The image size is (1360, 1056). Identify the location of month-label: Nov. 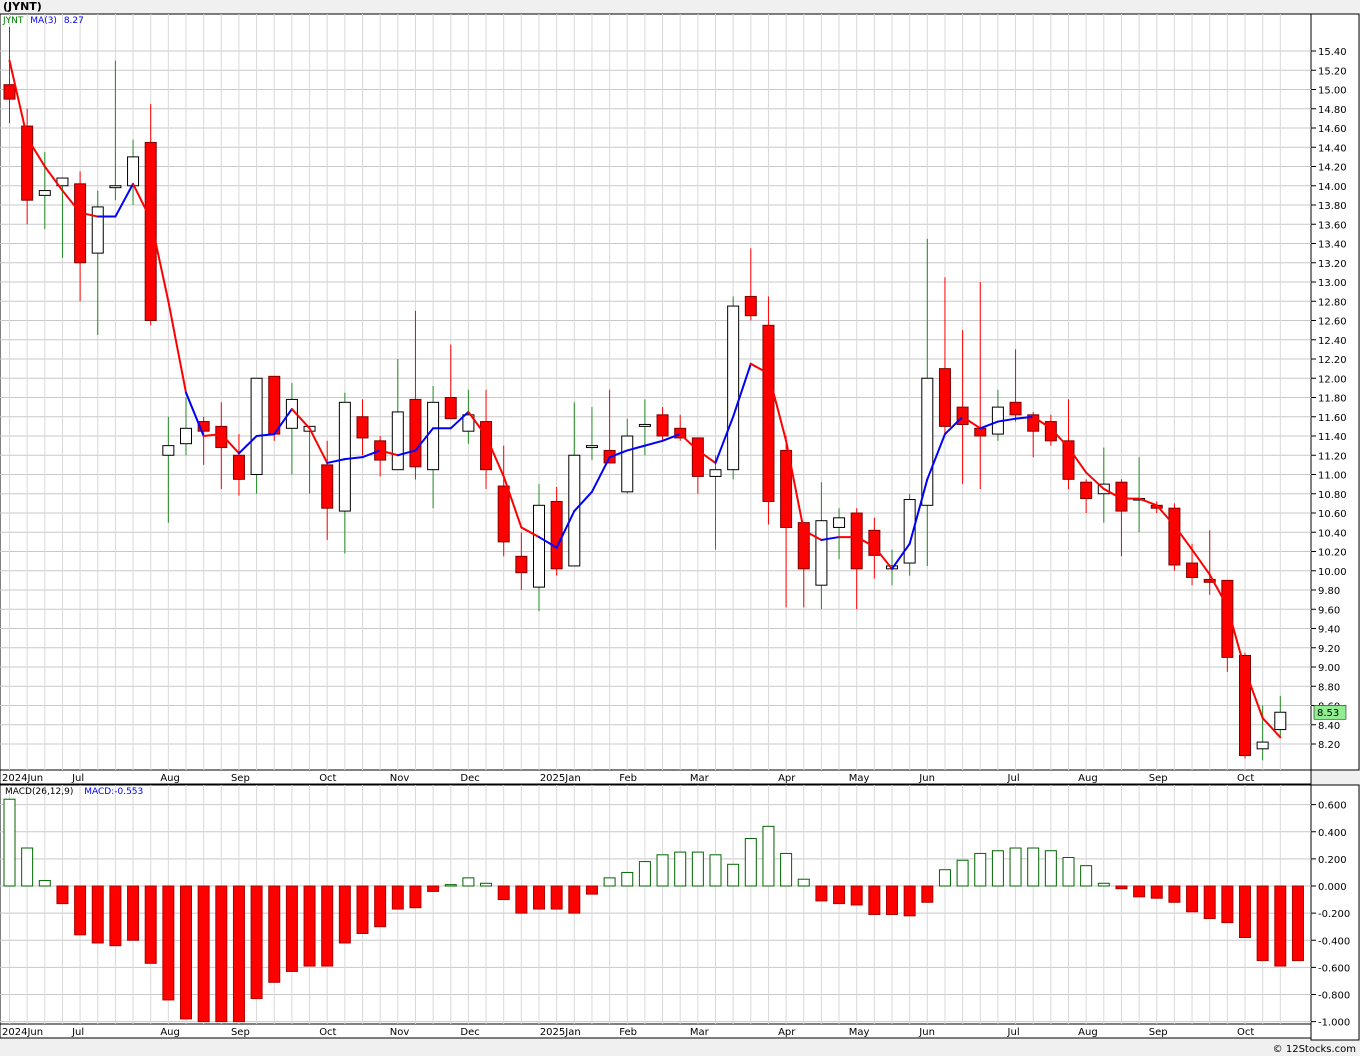
(400, 1032).